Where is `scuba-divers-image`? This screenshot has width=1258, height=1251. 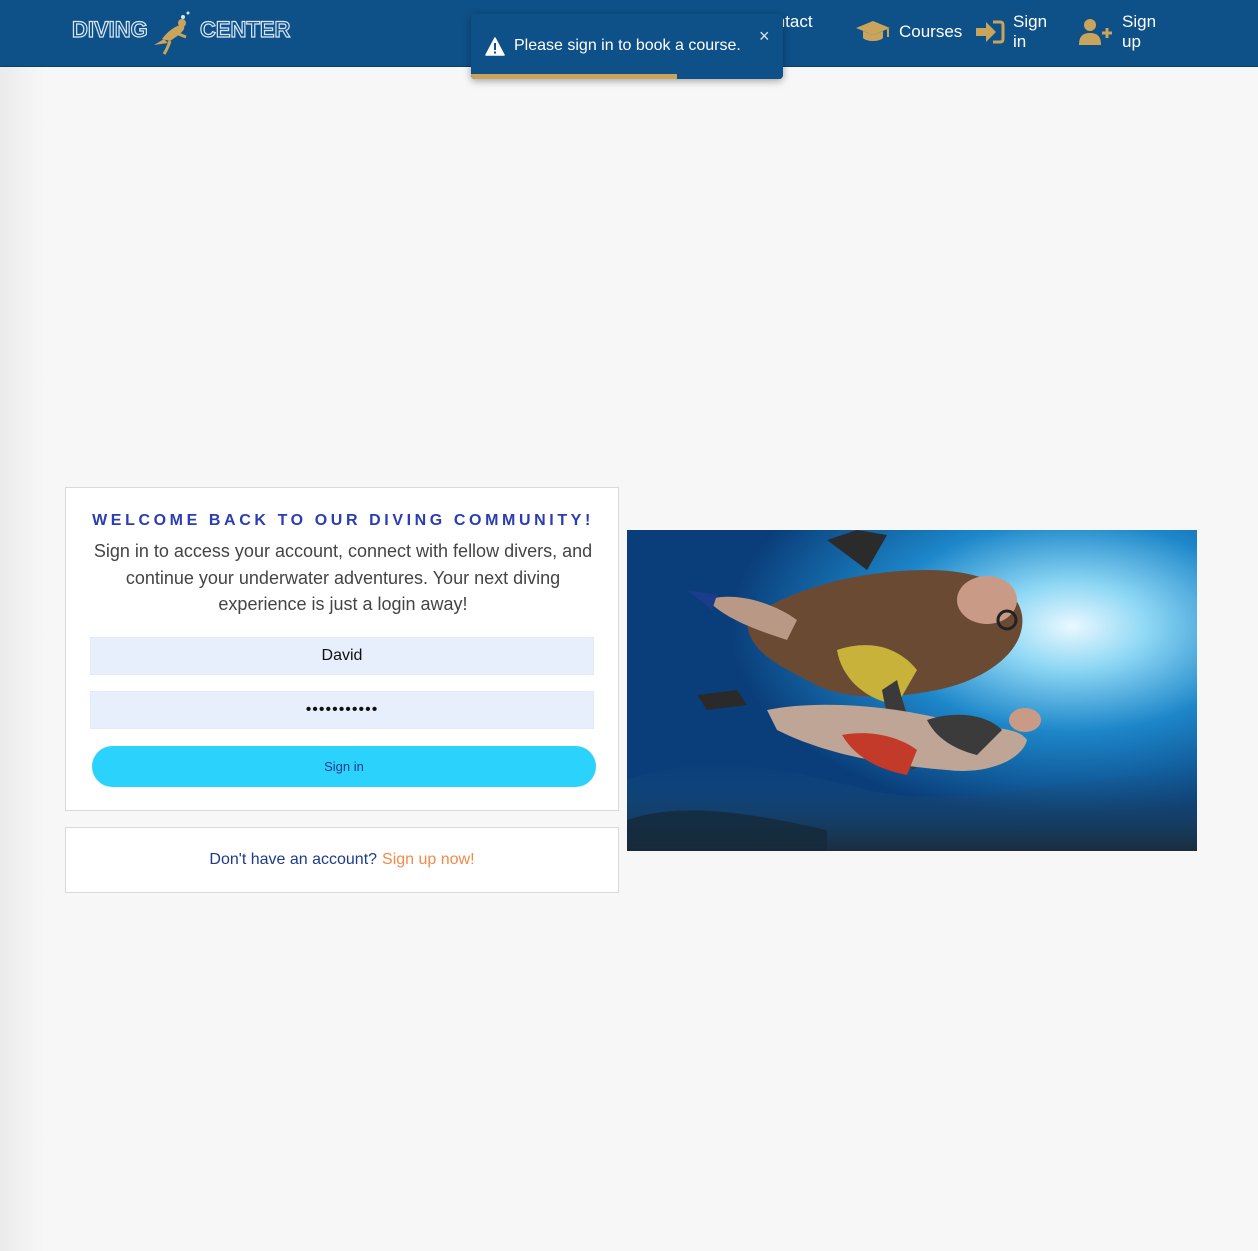 scuba-divers-image is located at coordinates (912, 690).